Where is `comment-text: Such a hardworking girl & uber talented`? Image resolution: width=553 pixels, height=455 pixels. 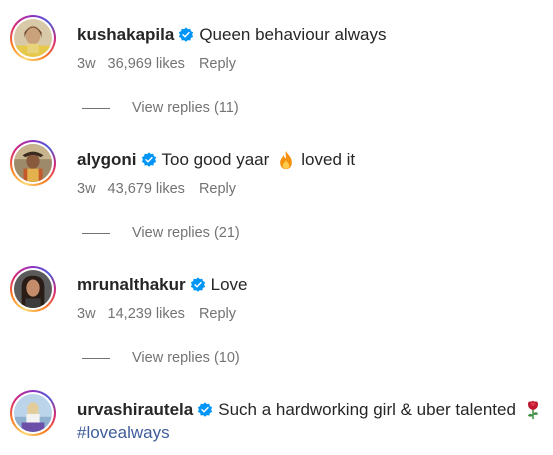 comment-text: Such a hardworking girl & uber talented is located at coordinates (367, 409).